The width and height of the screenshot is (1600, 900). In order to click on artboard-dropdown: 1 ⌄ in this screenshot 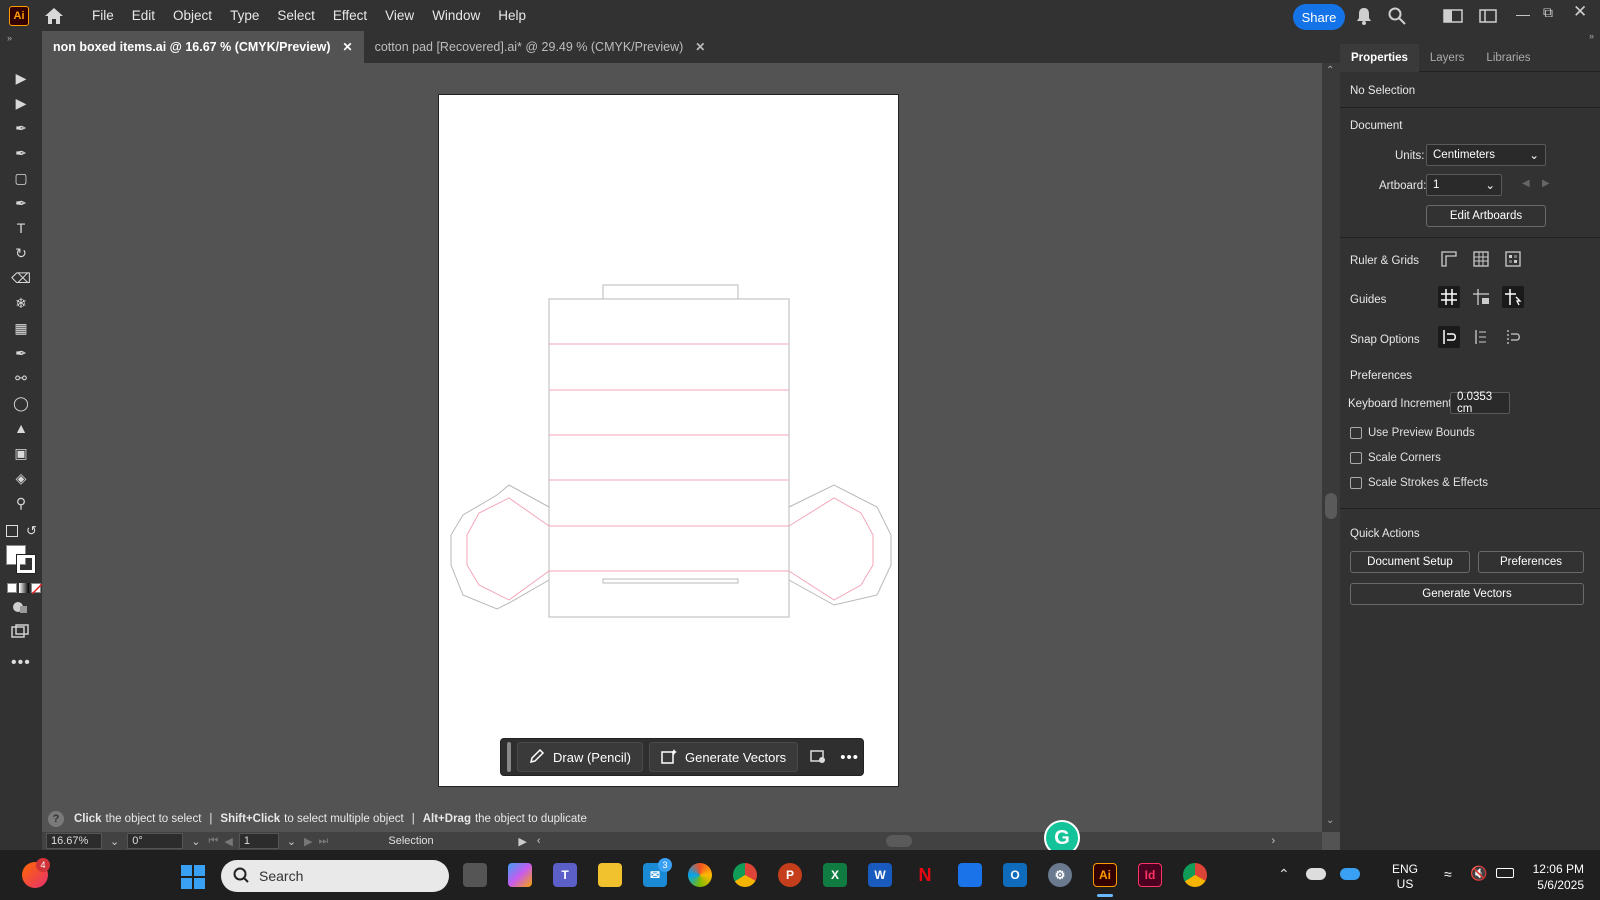, I will do `click(1464, 185)`.